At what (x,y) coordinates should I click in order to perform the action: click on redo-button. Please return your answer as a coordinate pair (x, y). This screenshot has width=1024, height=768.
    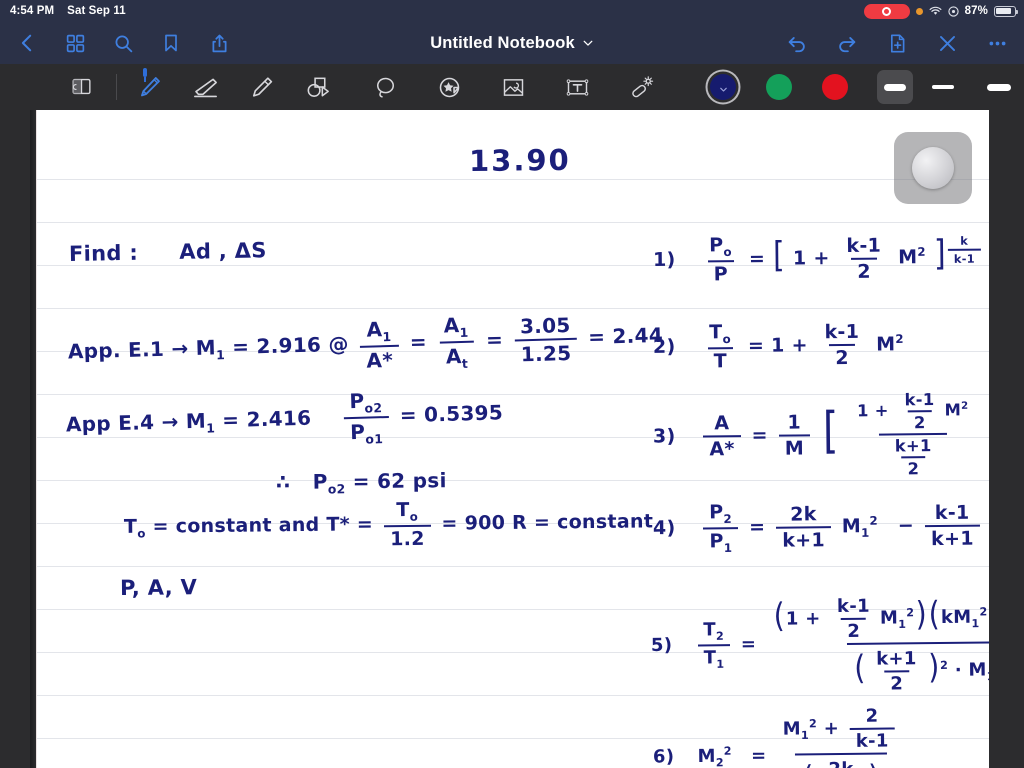
    Looking at the image, I should click on (847, 43).